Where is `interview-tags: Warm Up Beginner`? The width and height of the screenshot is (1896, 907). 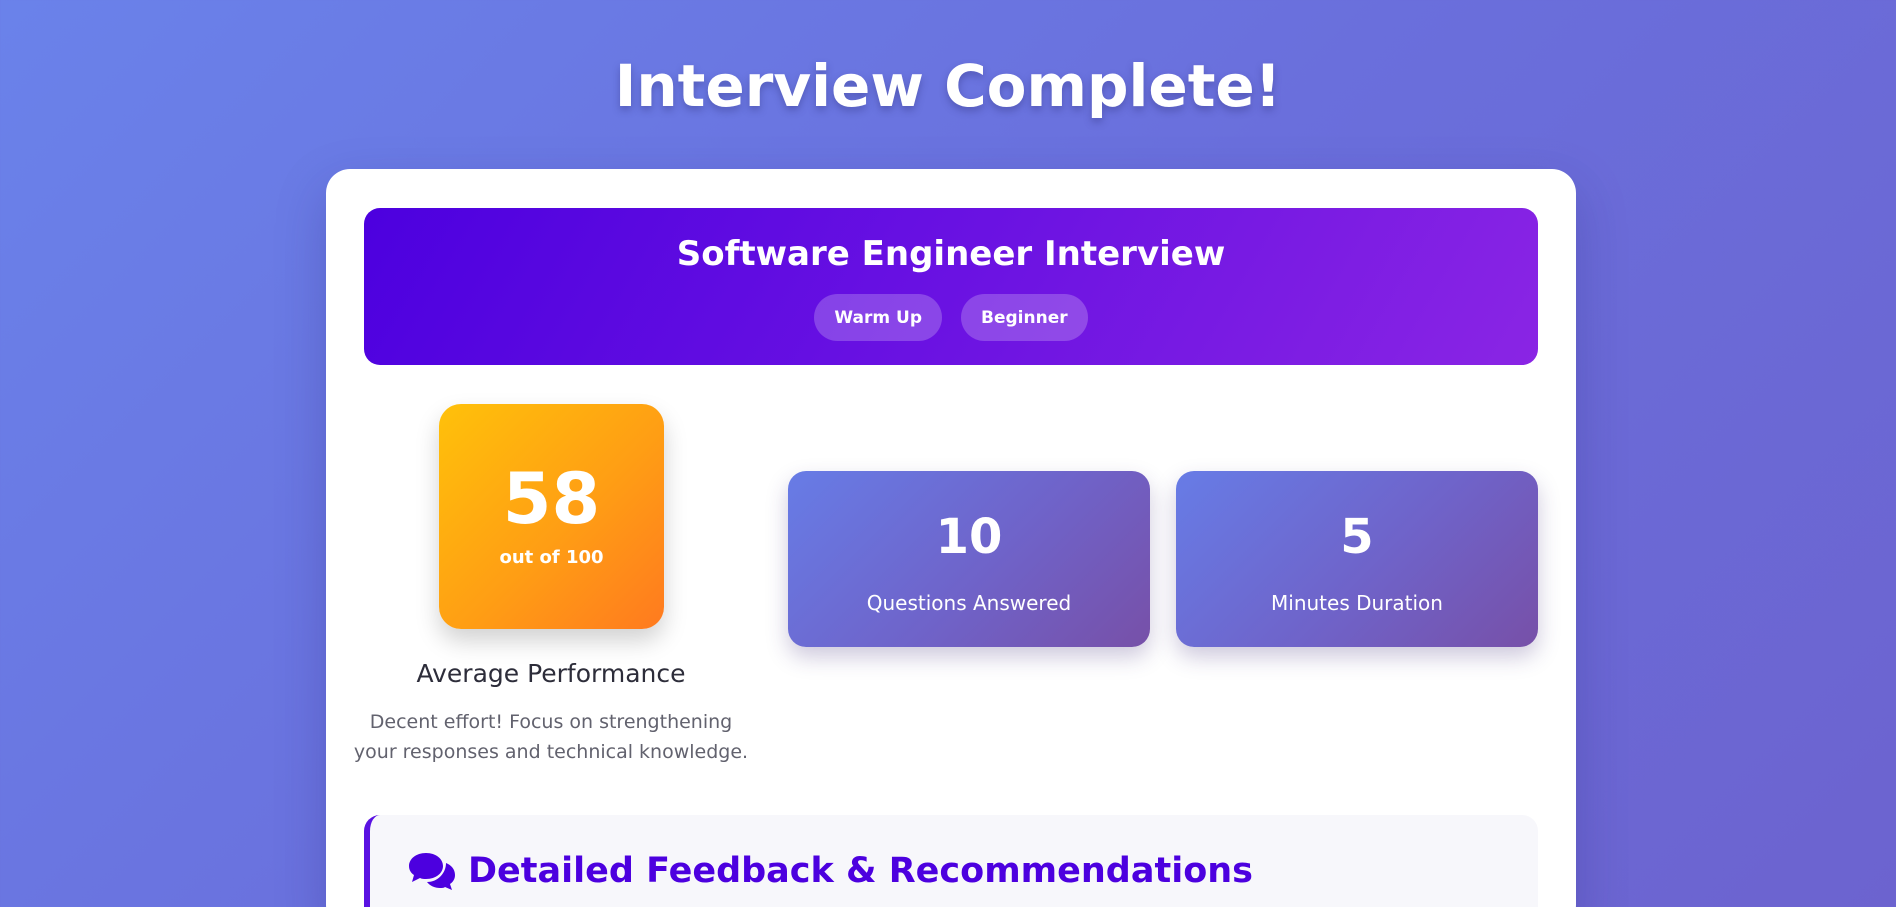 interview-tags: Warm Up Beginner is located at coordinates (951, 317).